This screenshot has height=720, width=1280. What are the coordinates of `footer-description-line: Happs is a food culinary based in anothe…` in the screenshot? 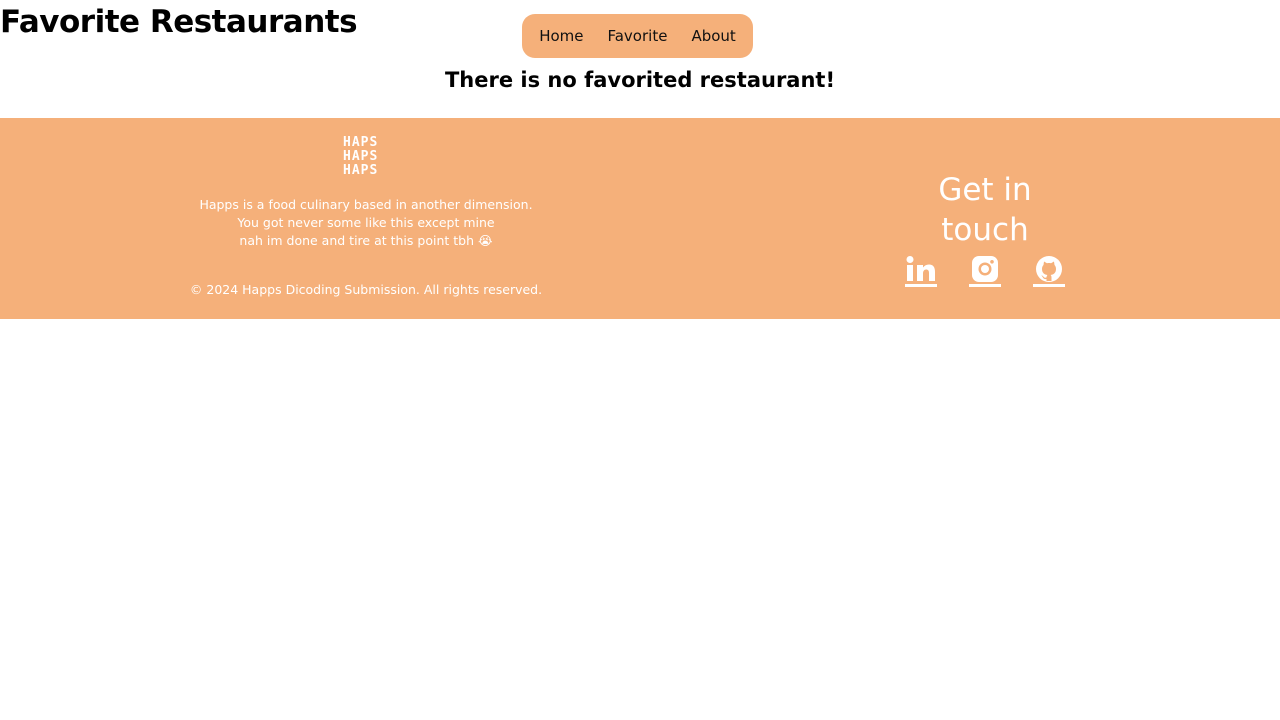 It's located at (366, 204).